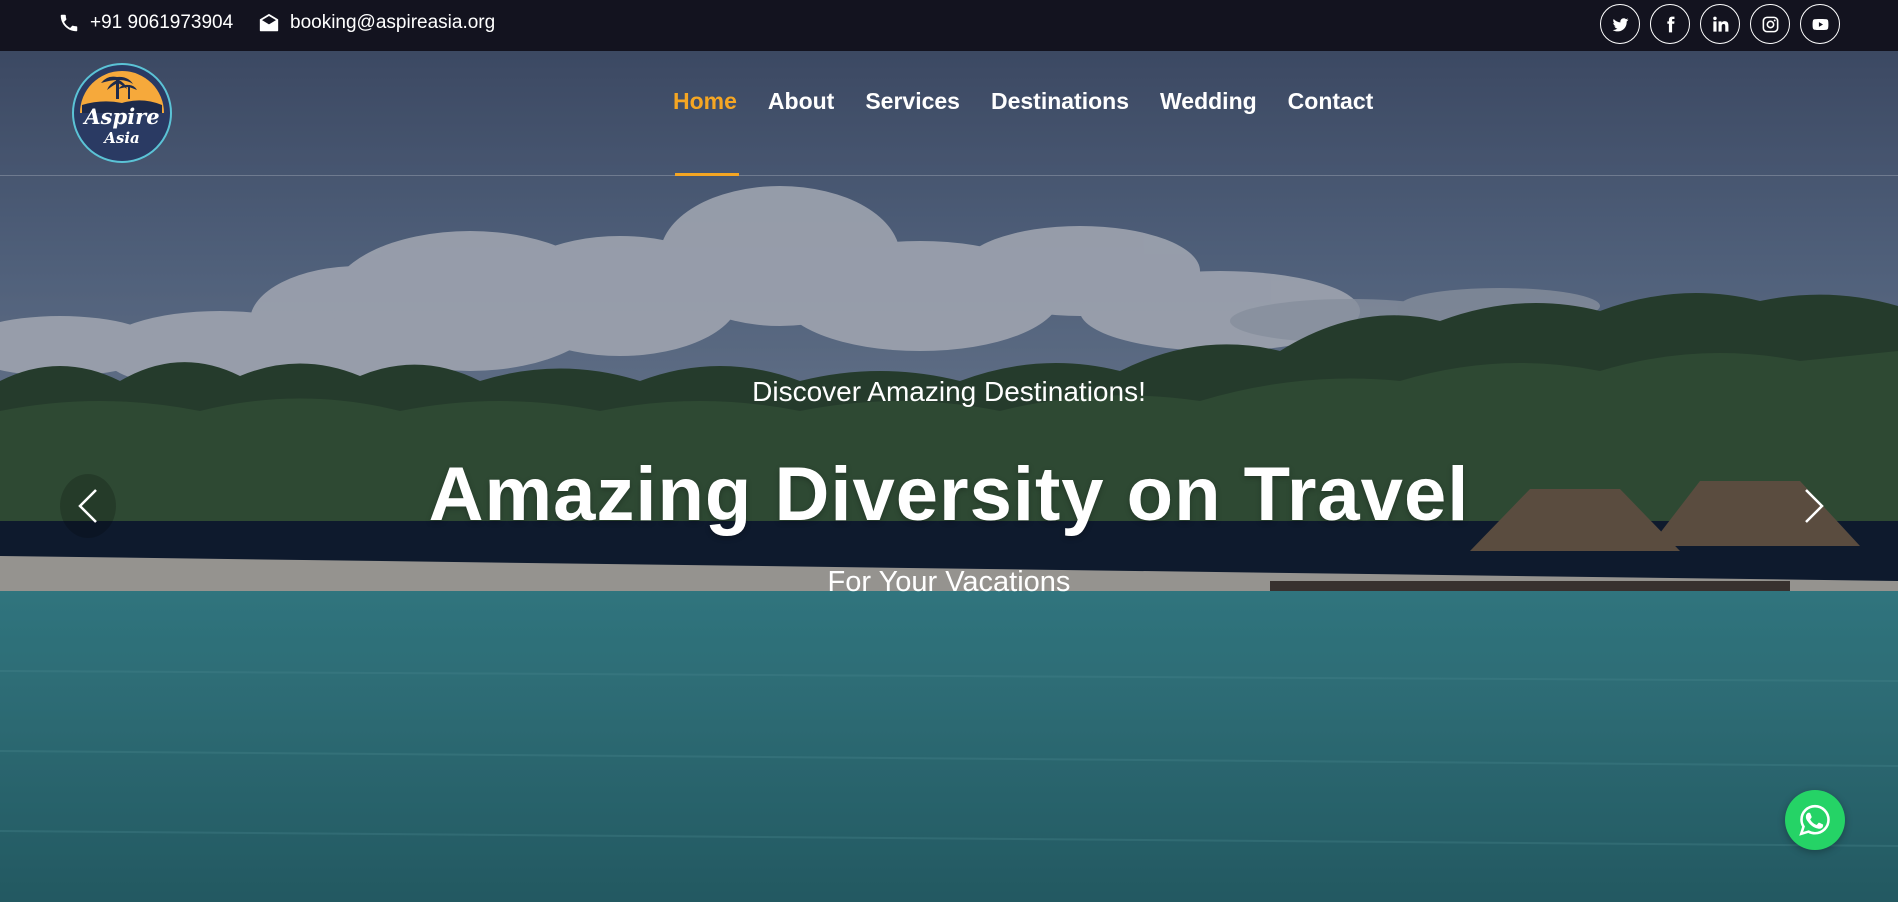 The height and width of the screenshot is (902, 1898). I want to click on aspire-asia-logo: Aspire Asia, so click(122, 113).